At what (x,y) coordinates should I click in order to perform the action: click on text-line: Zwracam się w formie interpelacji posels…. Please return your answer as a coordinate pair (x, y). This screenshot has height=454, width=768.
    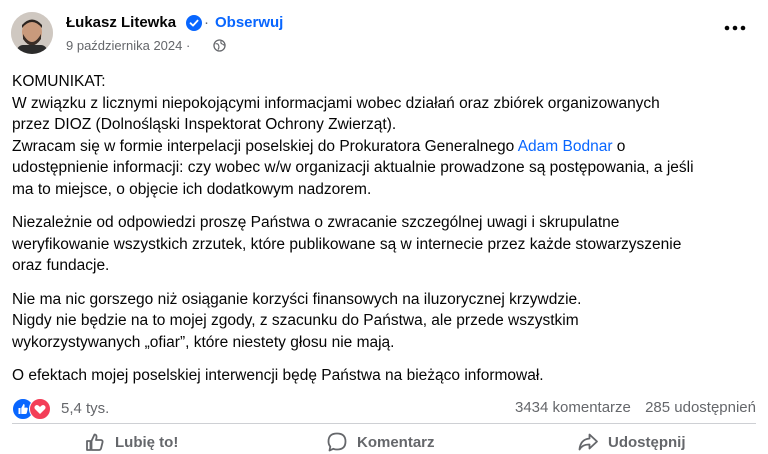
    Looking at the image, I should click on (265, 146).